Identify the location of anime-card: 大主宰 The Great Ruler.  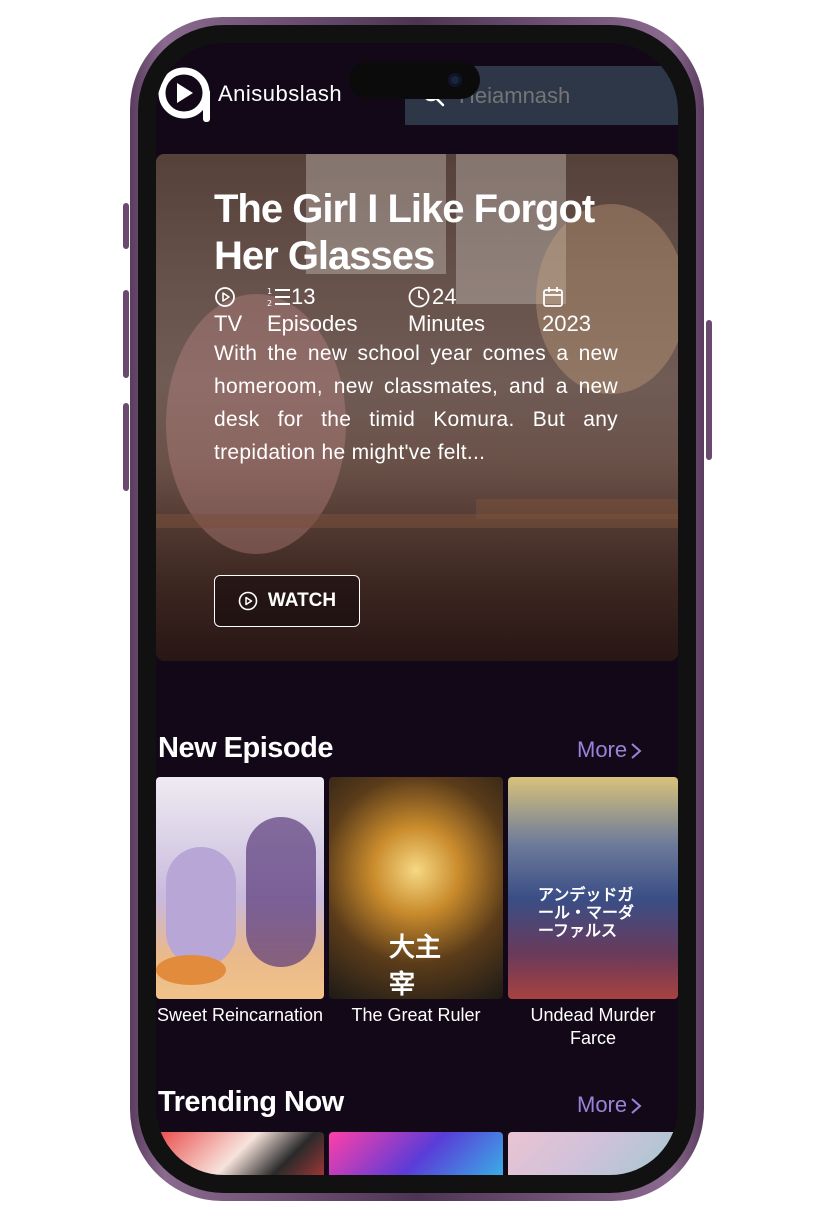
(416, 902).